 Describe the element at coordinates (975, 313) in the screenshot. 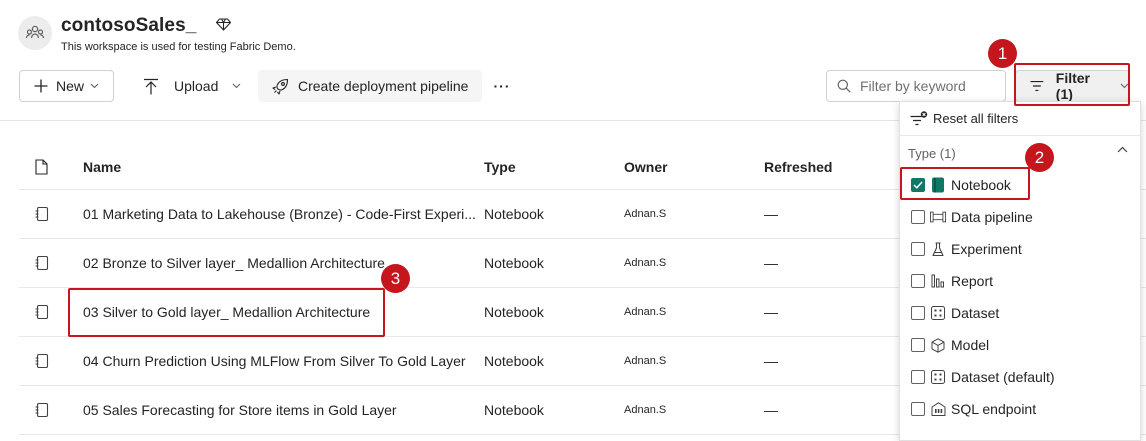

I see `filter-option-label: Dataset` at that location.